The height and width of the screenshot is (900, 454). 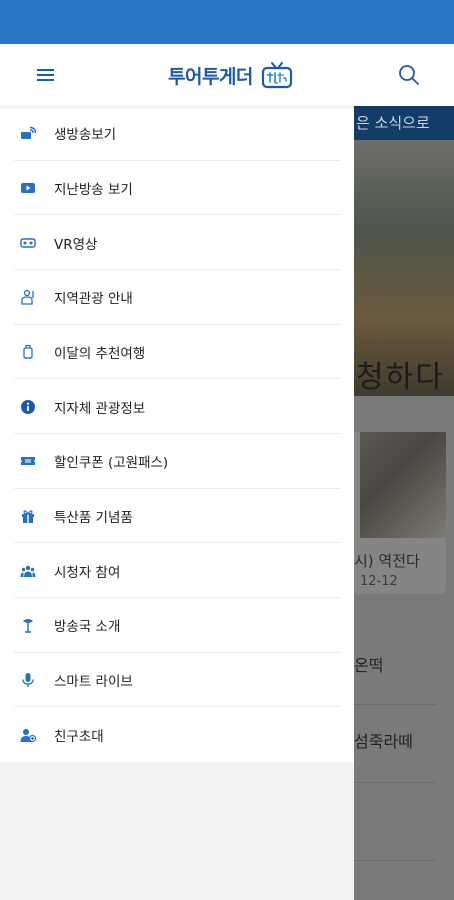 What do you see at coordinates (93, 681) in the screenshot?
I see `drawer-item-label: 스마트 라이브` at bounding box center [93, 681].